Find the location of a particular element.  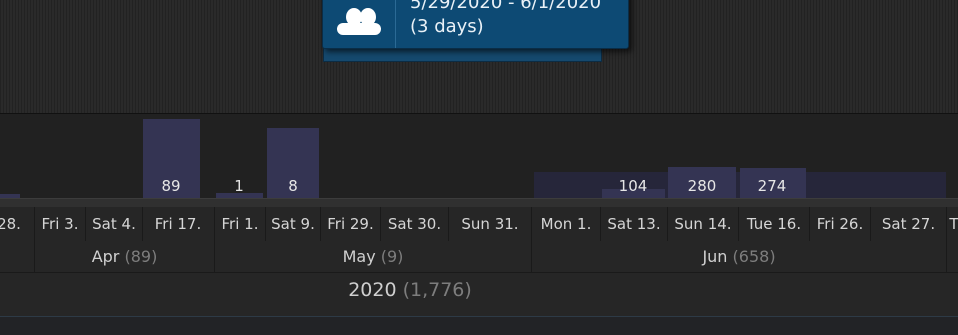

year-name: 2020 is located at coordinates (372, 290).